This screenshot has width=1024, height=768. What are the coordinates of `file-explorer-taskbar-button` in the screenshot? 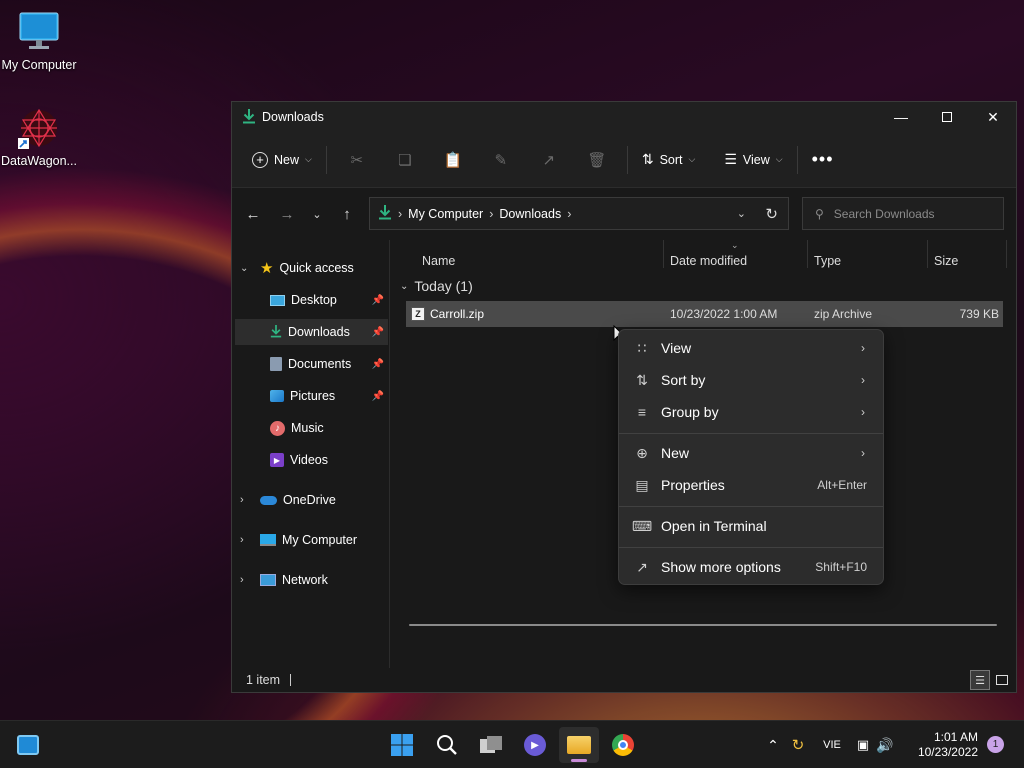 It's located at (579, 745).